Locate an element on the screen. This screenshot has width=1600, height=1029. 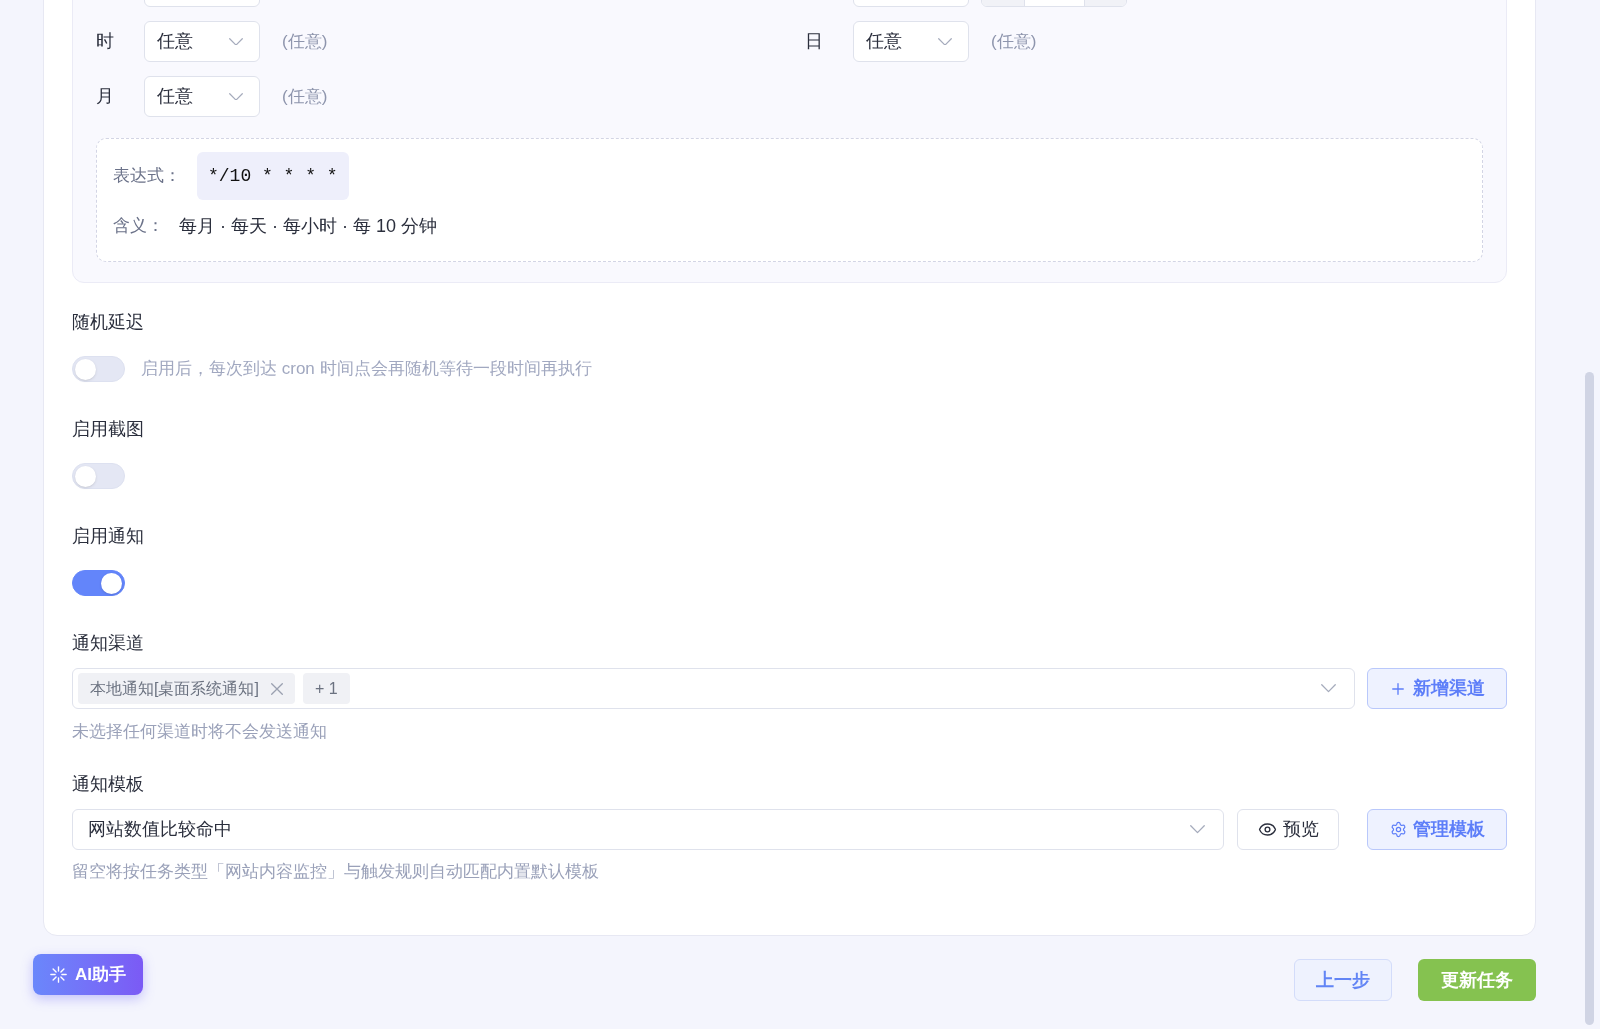
add-channel-button: 新增渠道 is located at coordinates (1437, 688).